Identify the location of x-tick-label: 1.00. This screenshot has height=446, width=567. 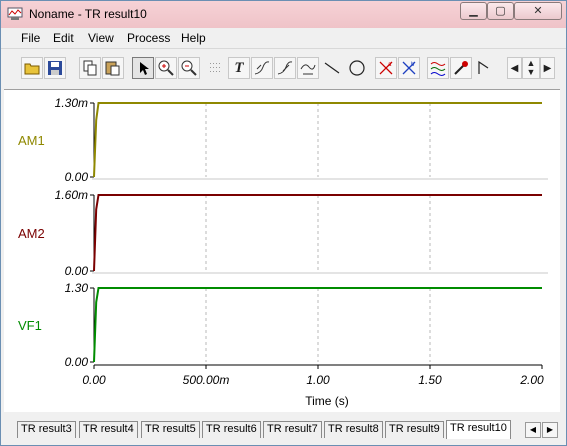
(318, 380).